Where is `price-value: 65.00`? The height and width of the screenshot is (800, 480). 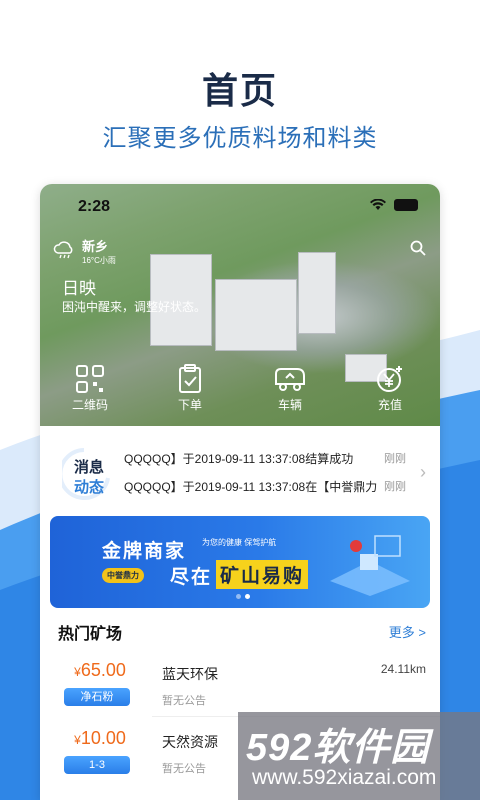 price-value: 65.00 is located at coordinates (103, 670).